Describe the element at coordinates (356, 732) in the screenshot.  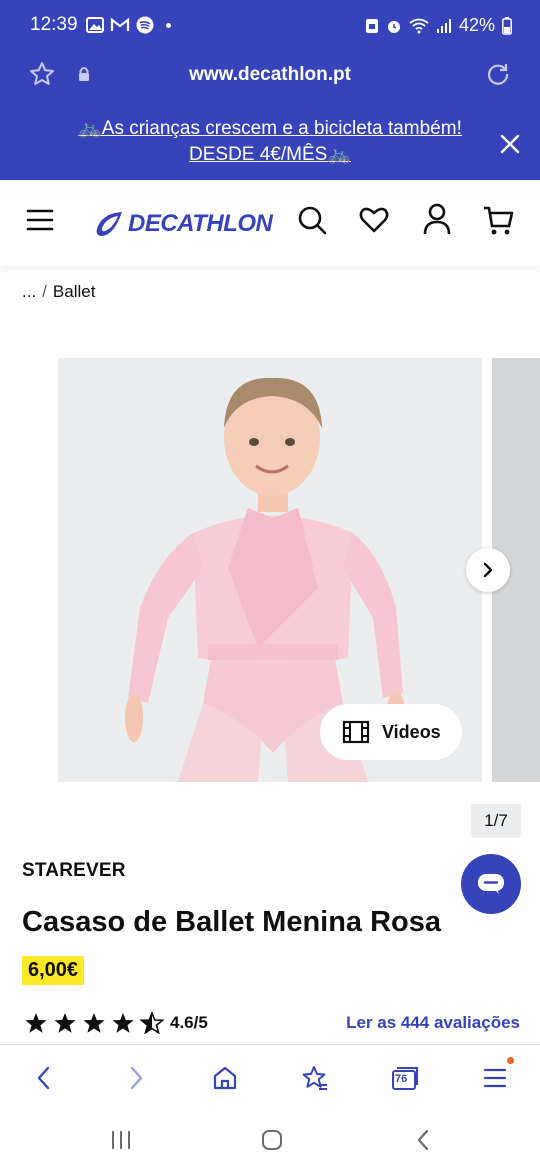
I see `film-icon` at that location.